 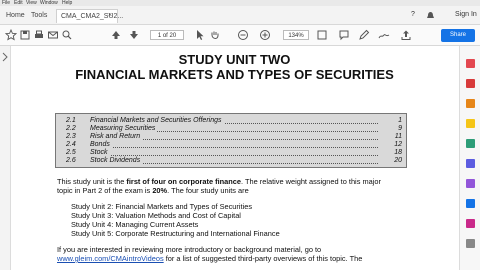 What do you see at coordinates (71, 144) in the screenshot?
I see `toc-number: 2.4` at bounding box center [71, 144].